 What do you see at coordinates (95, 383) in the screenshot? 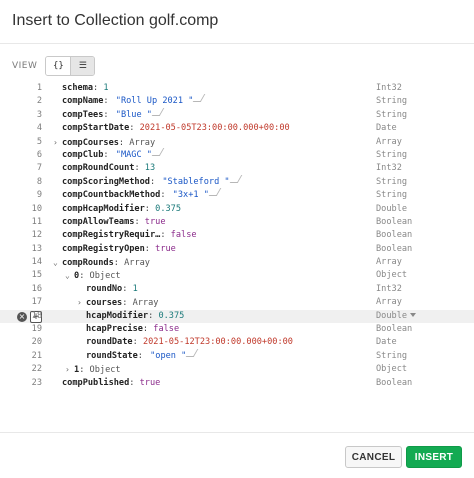
I see `field-key: compPublished` at bounding box center [95, 383].